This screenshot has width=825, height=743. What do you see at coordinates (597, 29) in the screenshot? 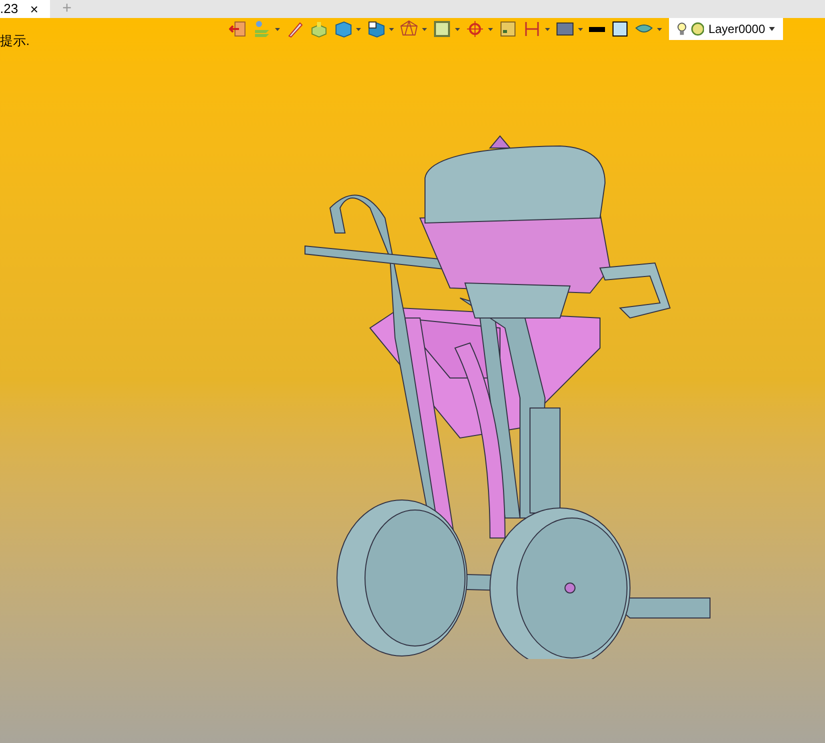
I see `line-color-icon` at bounding box center [597, 29].